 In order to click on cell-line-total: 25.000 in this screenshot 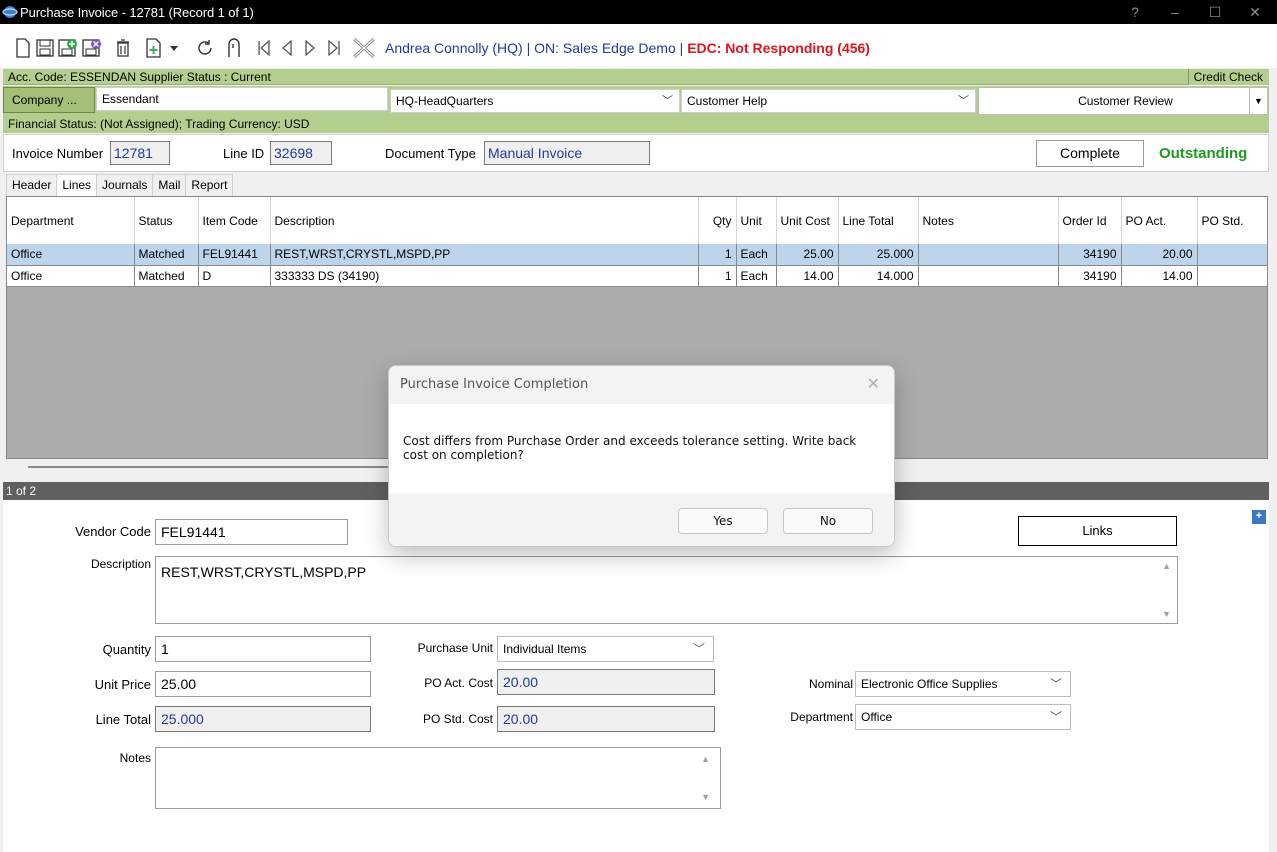, I will do `click(878, 255)`.